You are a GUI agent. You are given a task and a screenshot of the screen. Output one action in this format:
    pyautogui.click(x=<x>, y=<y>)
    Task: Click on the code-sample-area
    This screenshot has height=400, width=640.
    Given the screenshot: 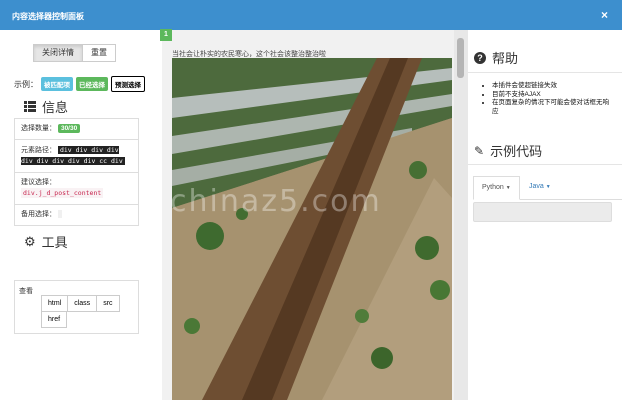 What is the action you would take?
    pyautogui.click(x=542, y=212)
    